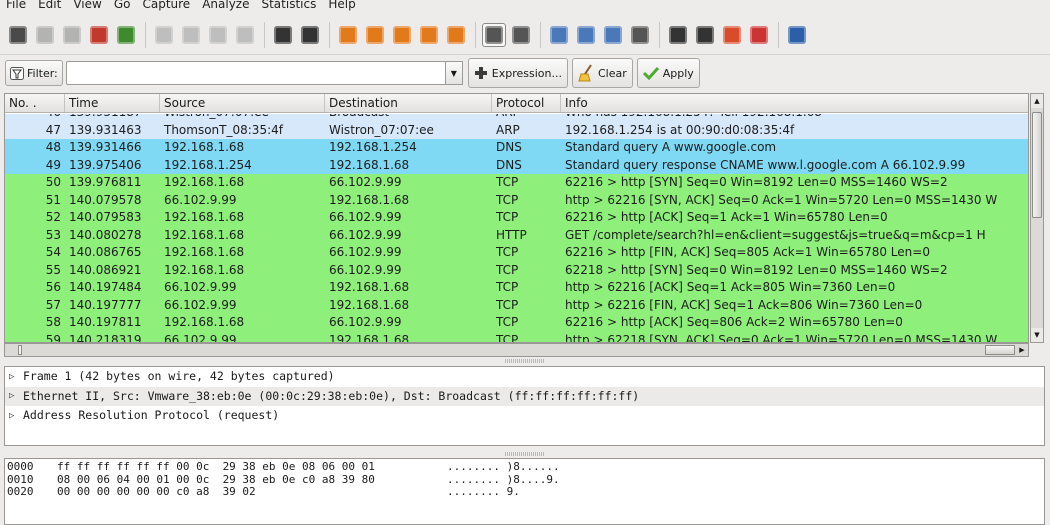  I want to click on capture-options-button, so click(45, 35).